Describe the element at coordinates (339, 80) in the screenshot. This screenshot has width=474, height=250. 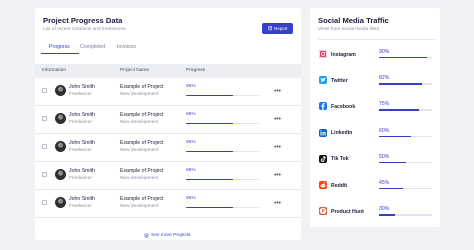
I see `social-name: Twitter` at that location.